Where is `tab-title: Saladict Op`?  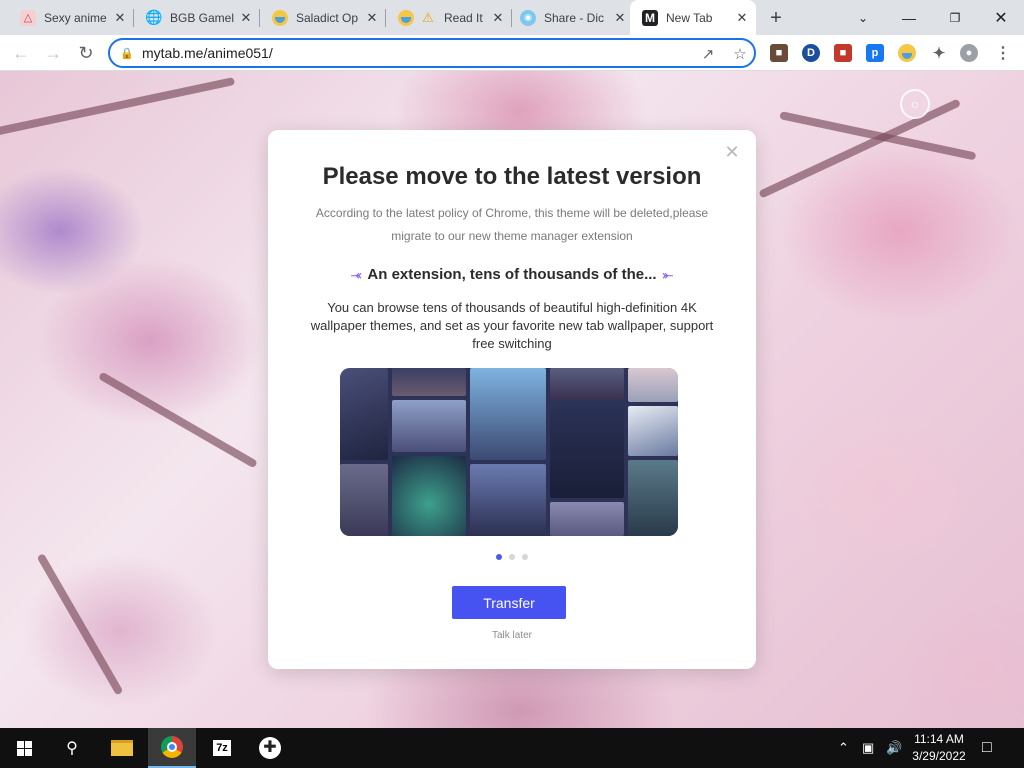 tab-title: Saladict Op is located at coordinates (327, 17).